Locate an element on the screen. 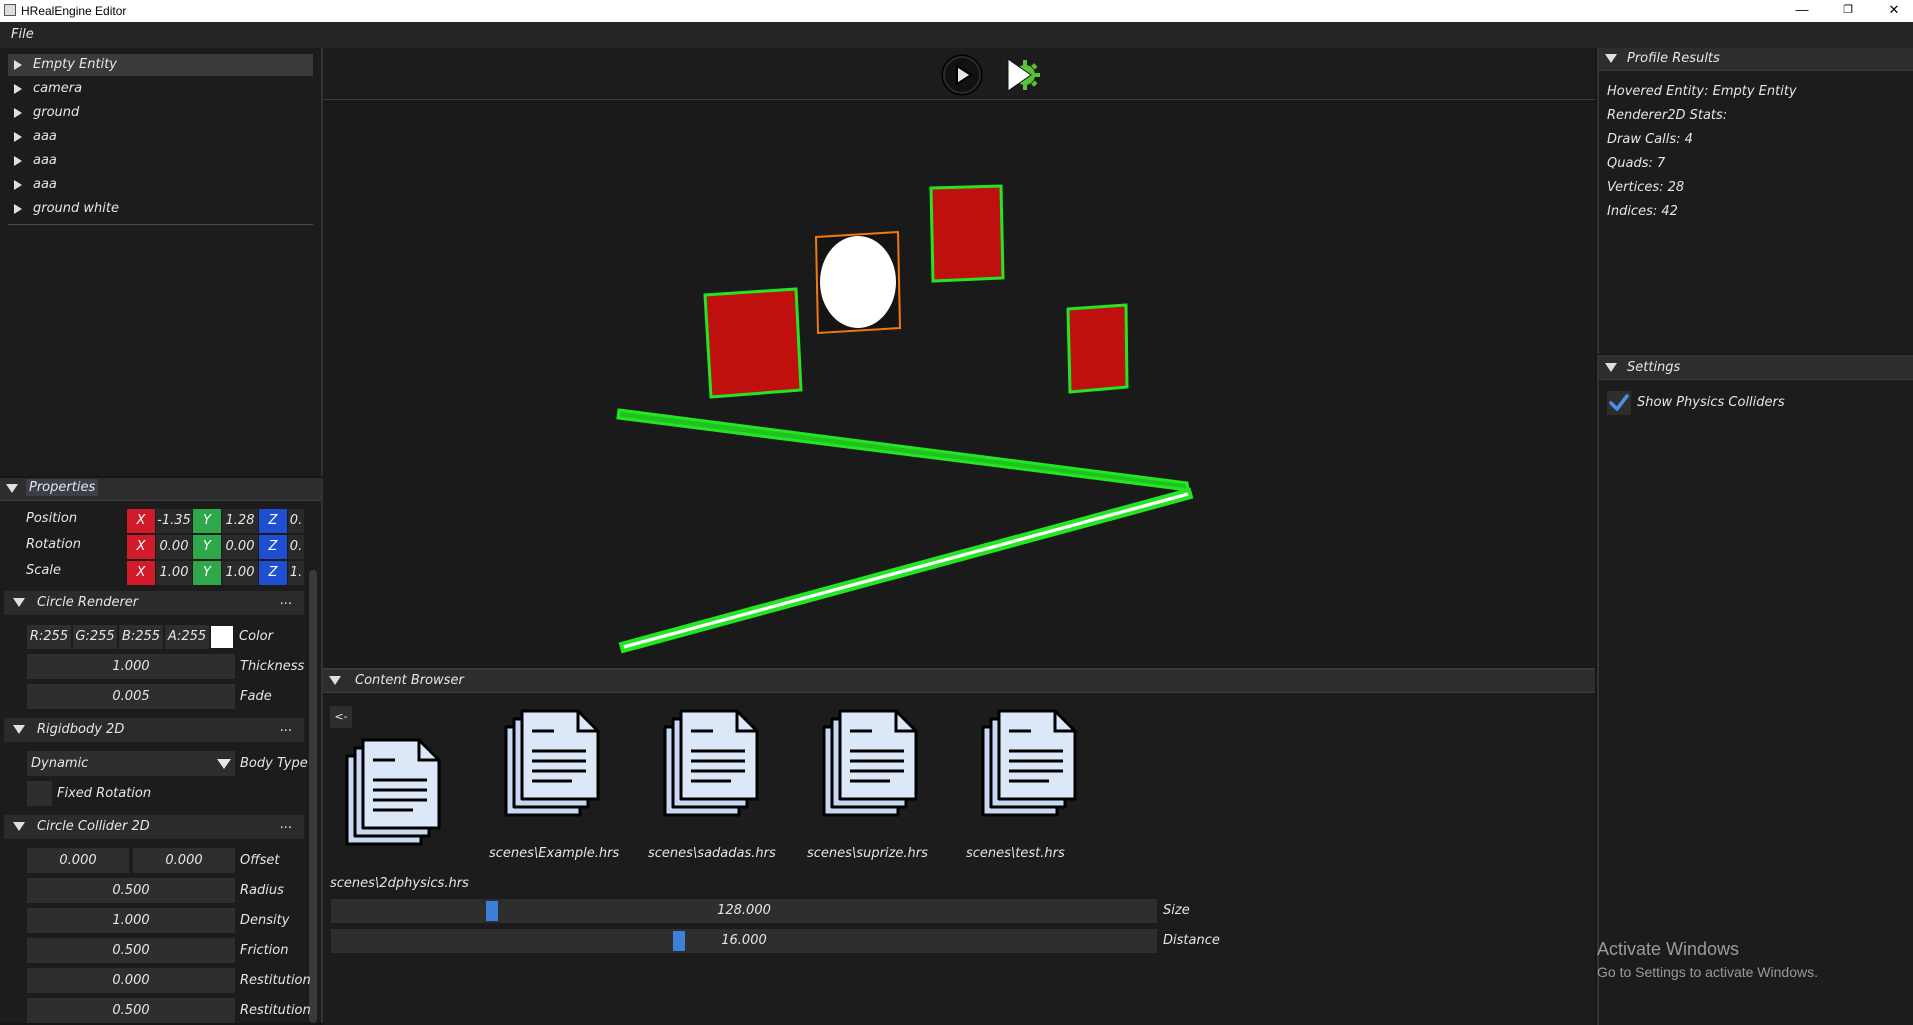 This screenshot has height=1025, width=1913. file-name: scenes\suprize.hrs is located at coordinates (867, 853).